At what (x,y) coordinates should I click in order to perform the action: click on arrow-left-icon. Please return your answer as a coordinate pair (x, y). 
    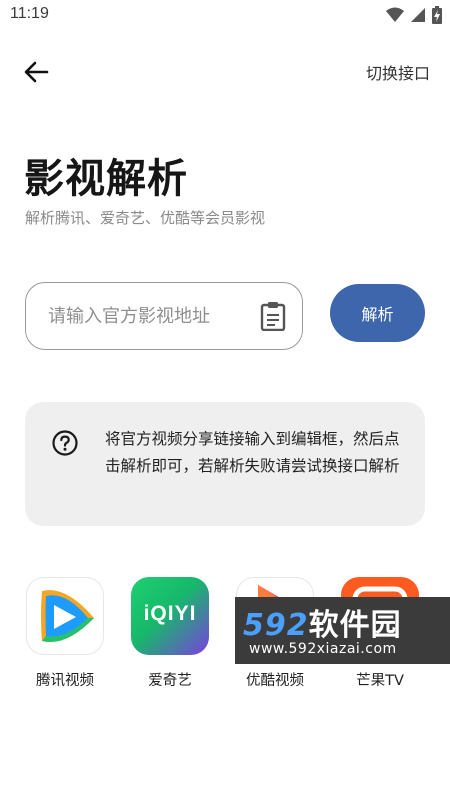
    Looking at the image, I should click on (36, 72).